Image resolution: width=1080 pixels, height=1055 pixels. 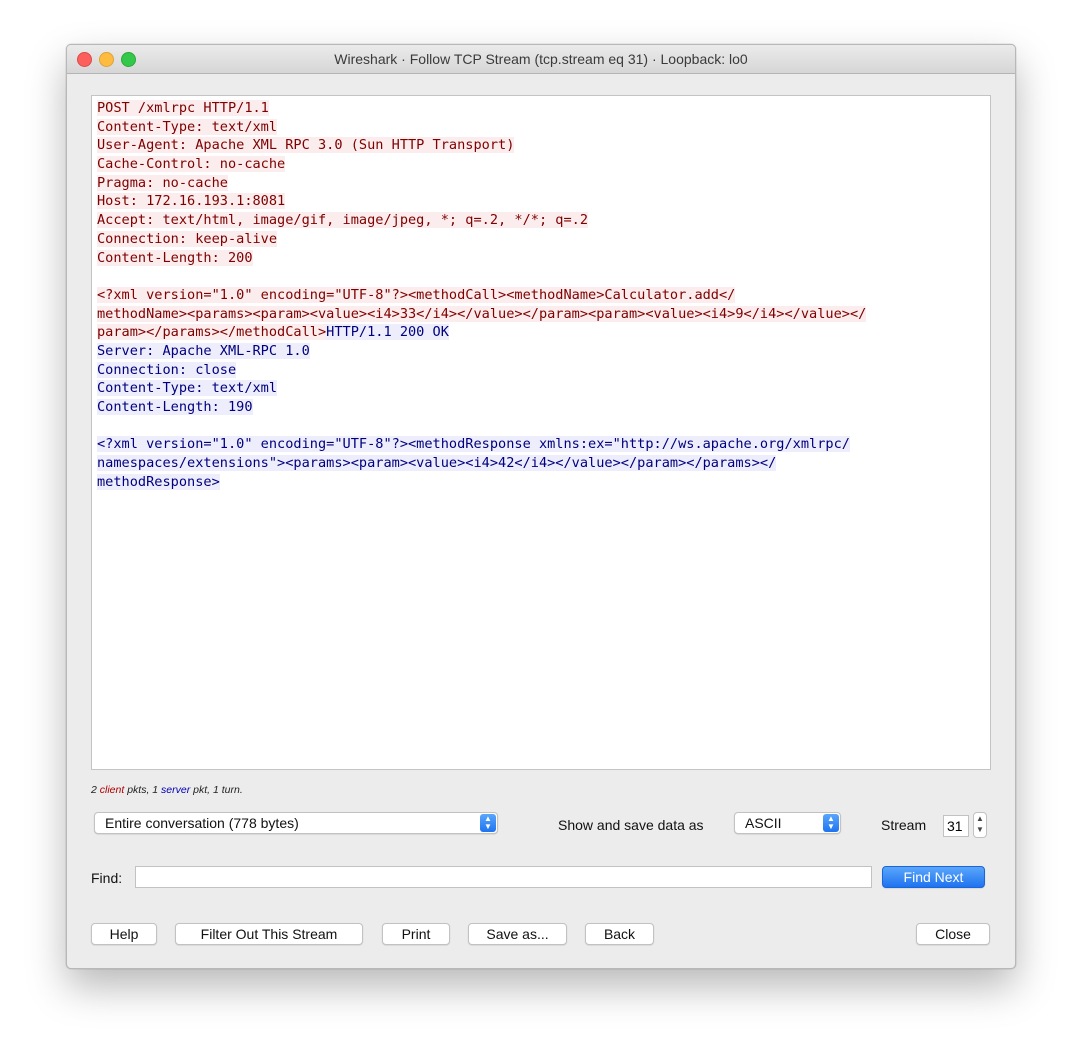 I want to click on client-data: Pragma: no-cache, so click(x=162, y=182).